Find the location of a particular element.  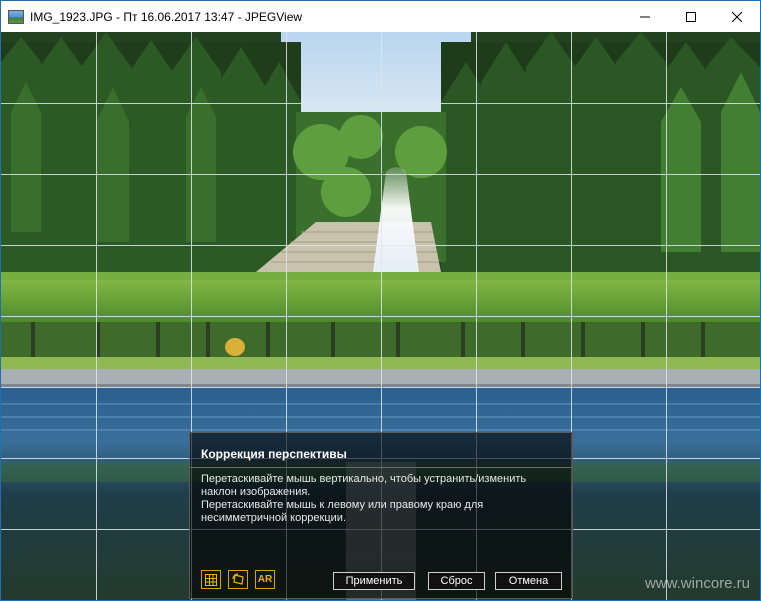

instruction-line: наклон изображения. is located at coordinates (256, 492).